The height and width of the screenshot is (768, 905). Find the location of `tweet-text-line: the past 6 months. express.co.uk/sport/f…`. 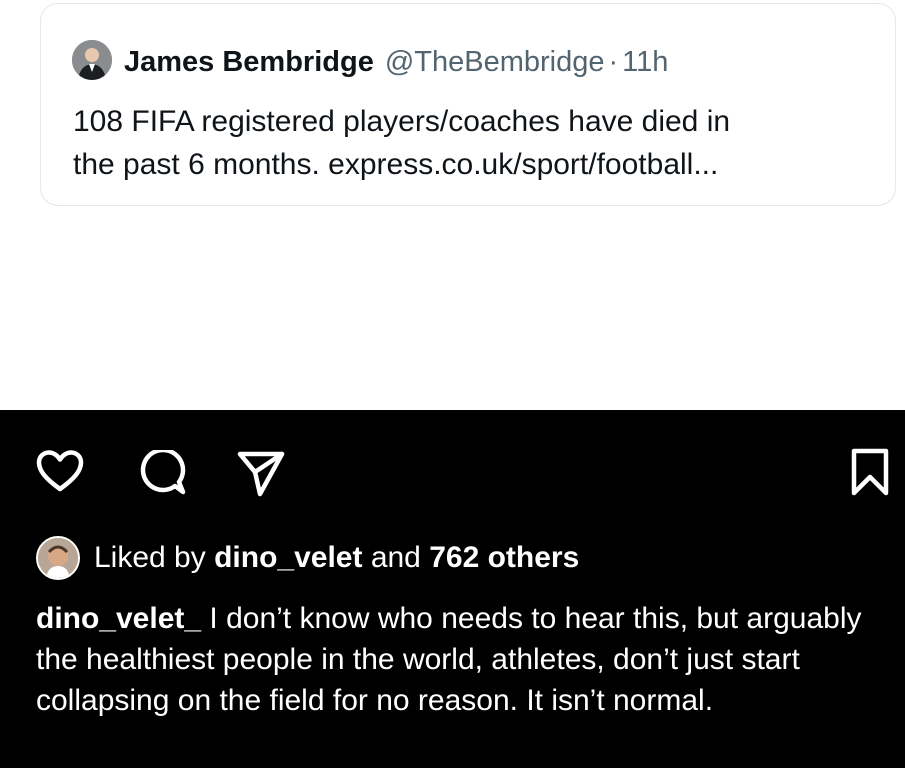

tweet-text-line: the past 6 months. express.co.uk/sport/f… is located at coordinates (396, 164).